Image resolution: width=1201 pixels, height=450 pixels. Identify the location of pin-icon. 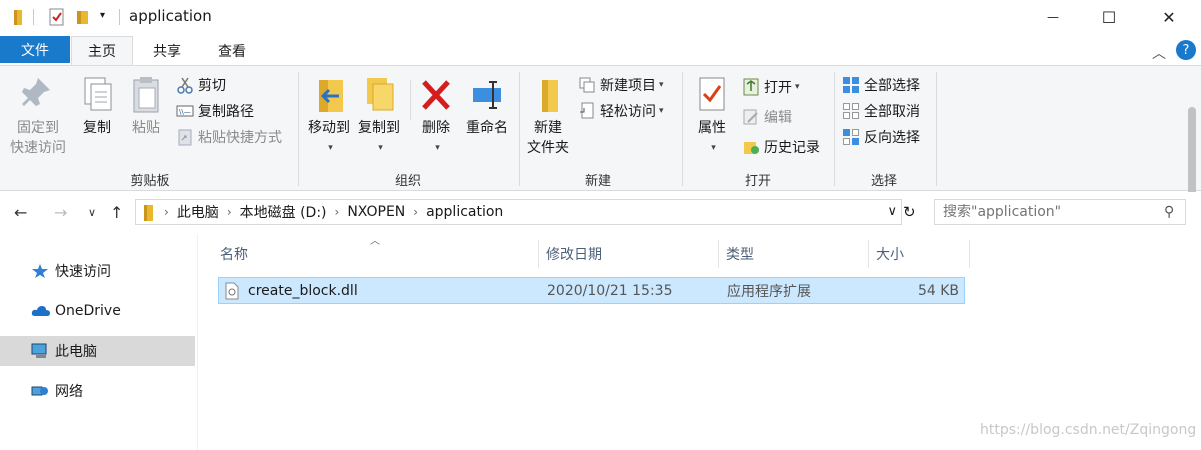
(38, 95).